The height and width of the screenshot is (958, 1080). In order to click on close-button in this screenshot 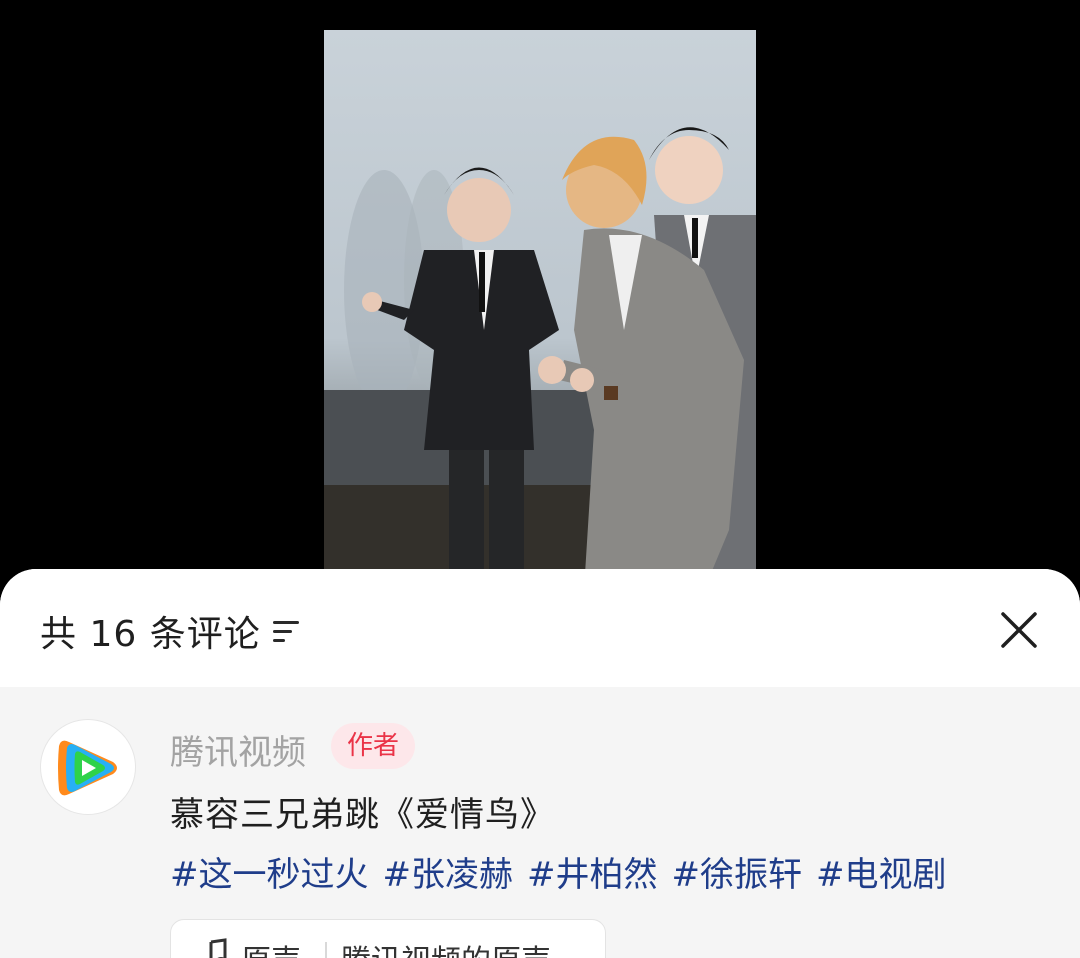, I will do `click(1019, 630)`.